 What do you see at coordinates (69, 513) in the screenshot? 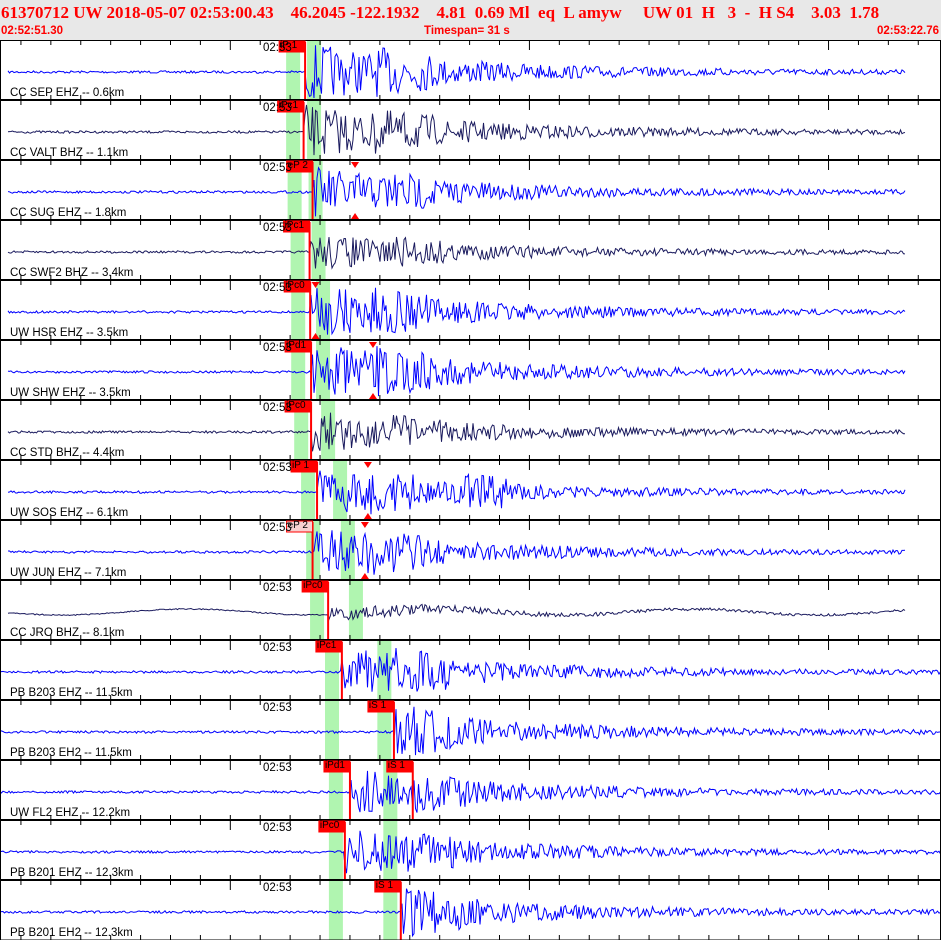
I see `trace-label: UW SOS EHZ -- 6.1km` at bounding box center [69, 513].